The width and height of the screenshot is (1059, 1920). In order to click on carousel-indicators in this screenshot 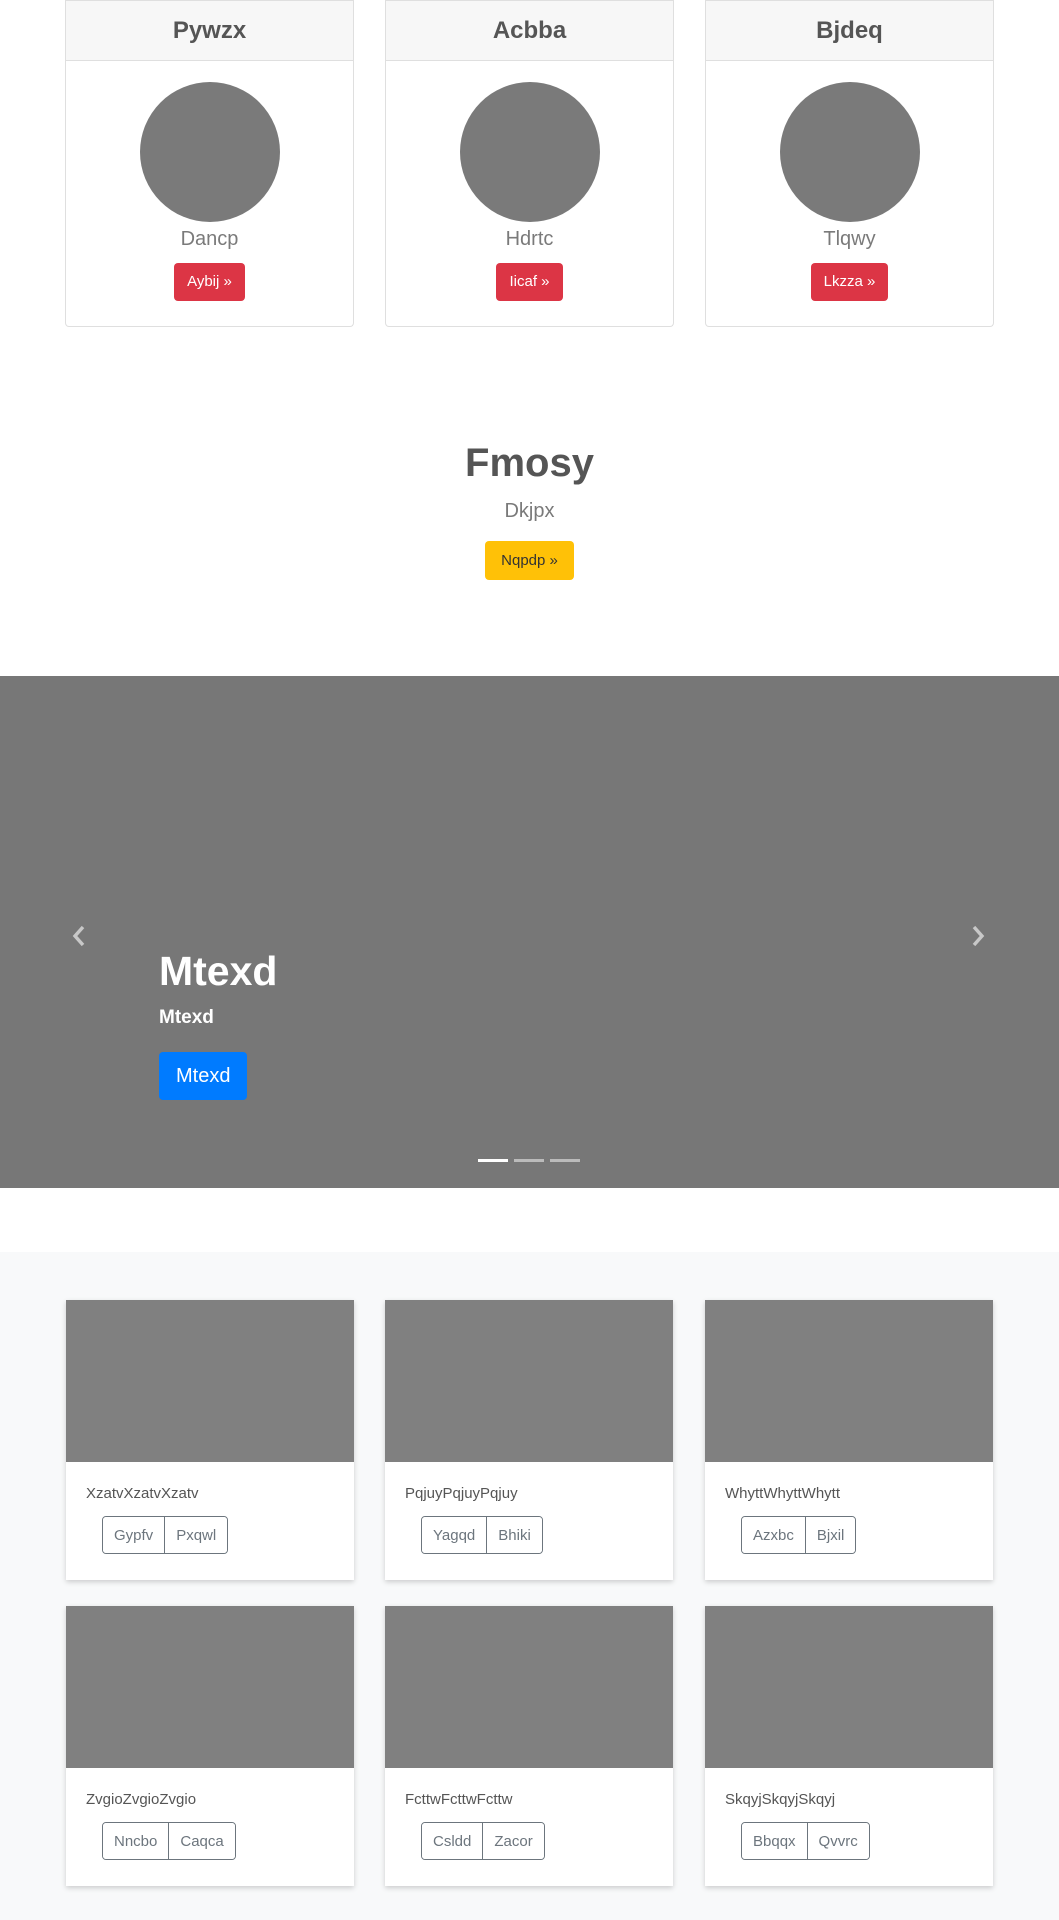, I will do `click(529, 1160)`.